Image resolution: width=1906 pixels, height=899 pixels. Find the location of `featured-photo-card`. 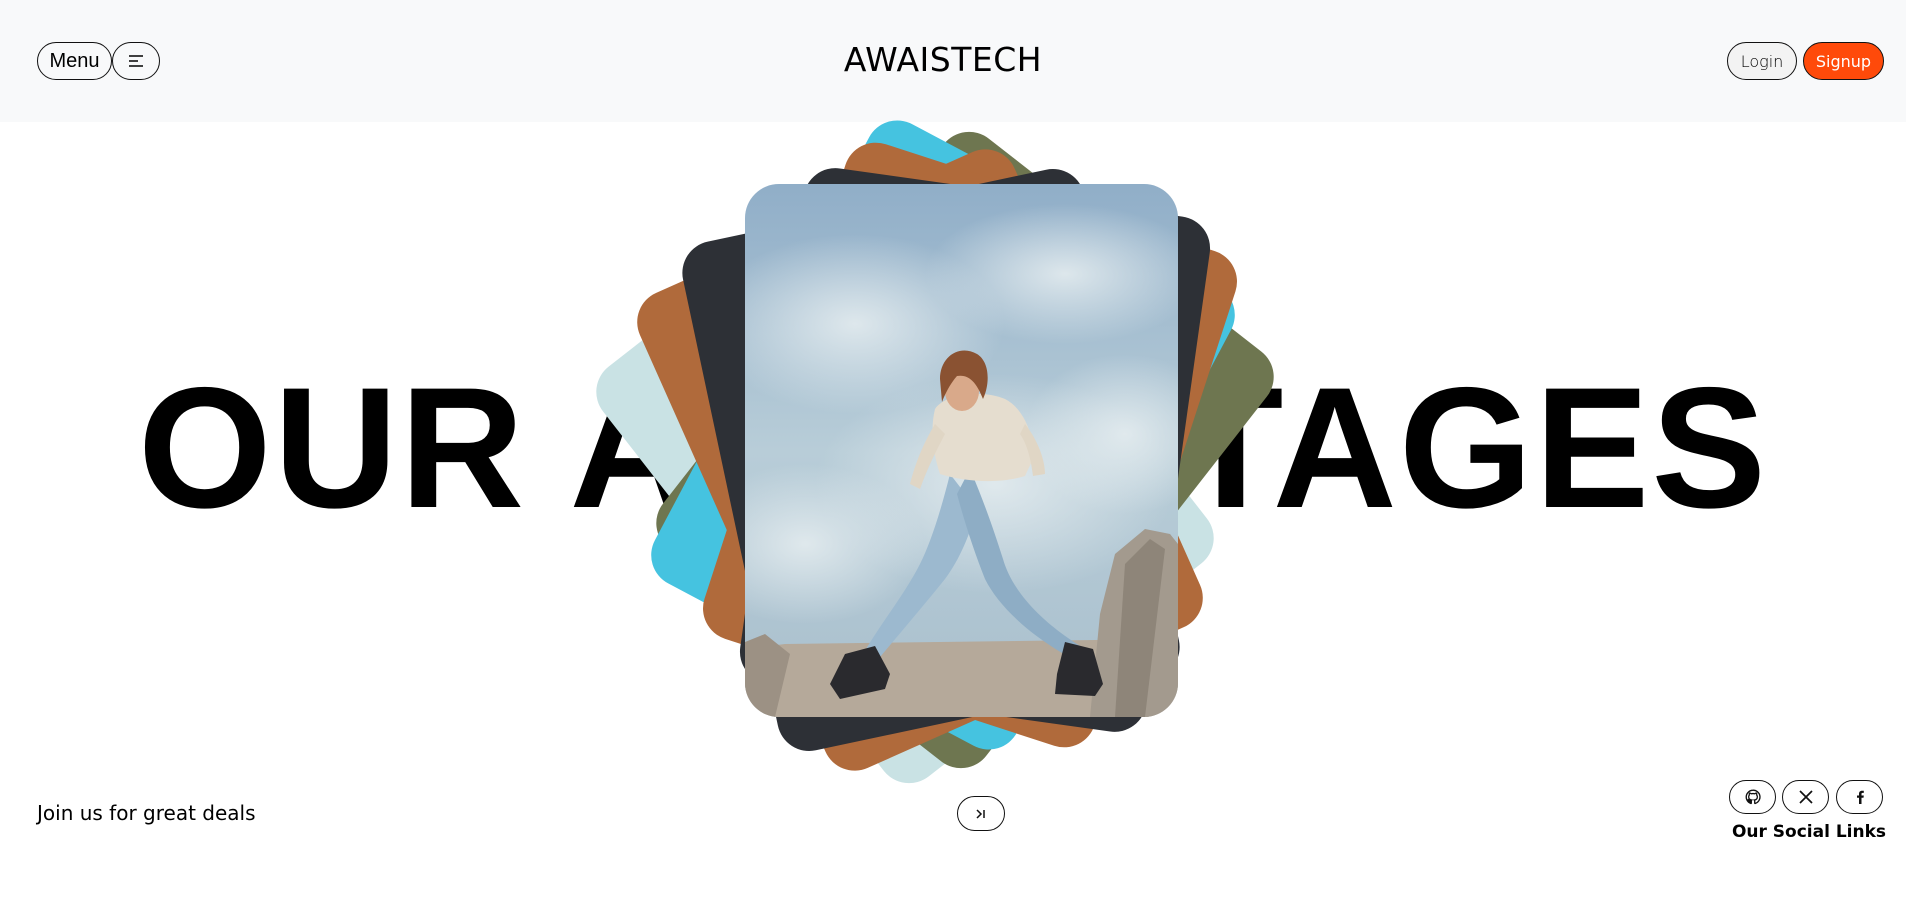

featured-photo-card is located at coordinates (961, 450).